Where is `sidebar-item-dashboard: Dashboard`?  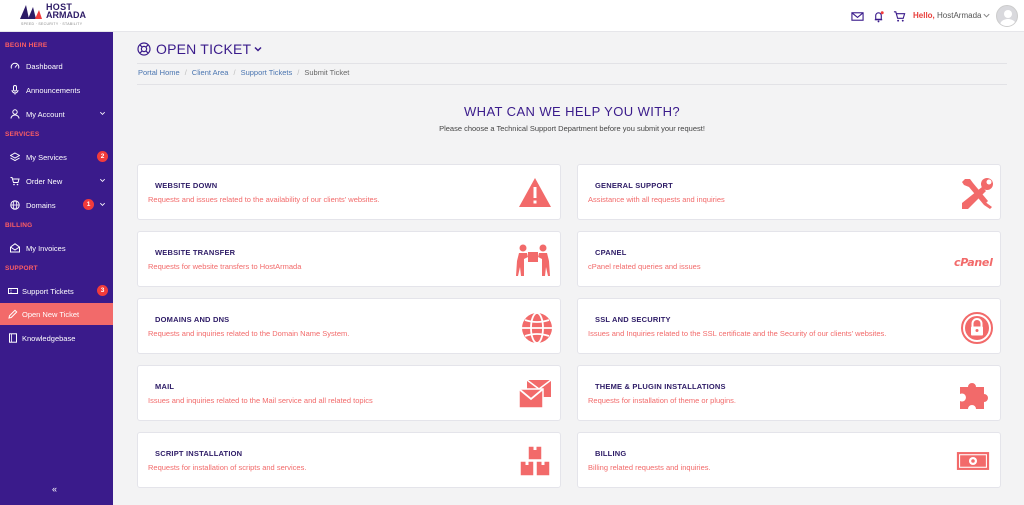 sidebar-item-dashboard: Dashboard is located at coordinates (56, 66).